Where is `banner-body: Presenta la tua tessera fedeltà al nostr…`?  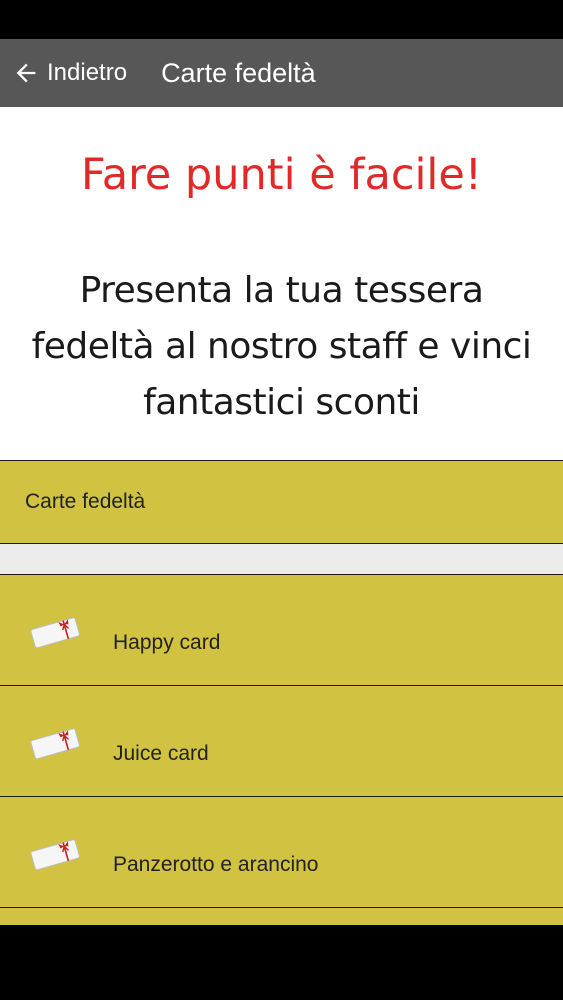
banner-body: Presenta la tua tessera fedeltà al nostr… is located at coordinates (281, 346).